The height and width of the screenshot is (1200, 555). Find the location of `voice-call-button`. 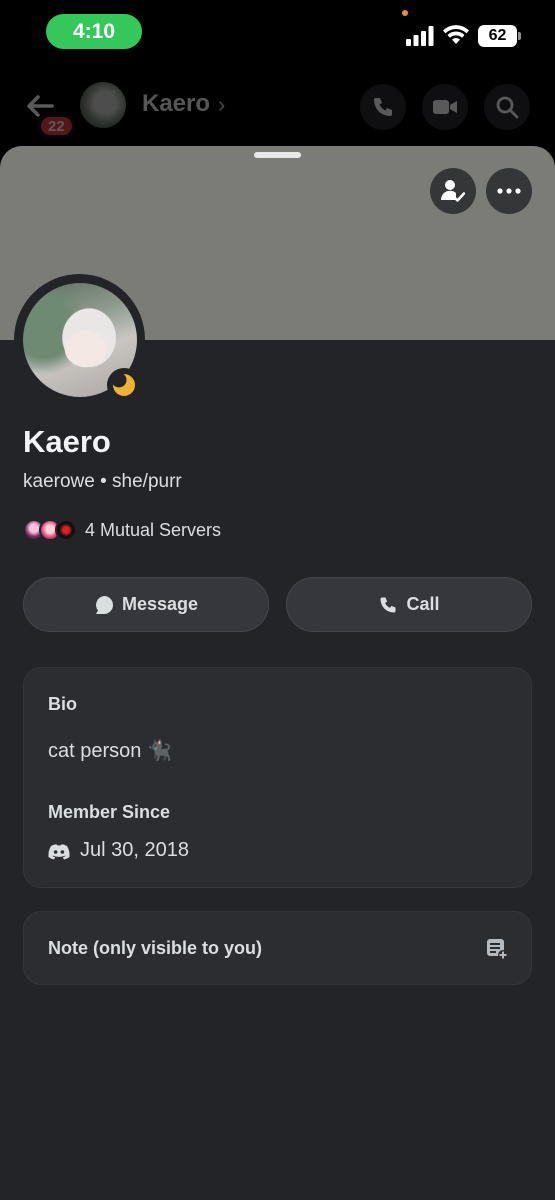

voice-call-button is located at coordinates (383, 107).